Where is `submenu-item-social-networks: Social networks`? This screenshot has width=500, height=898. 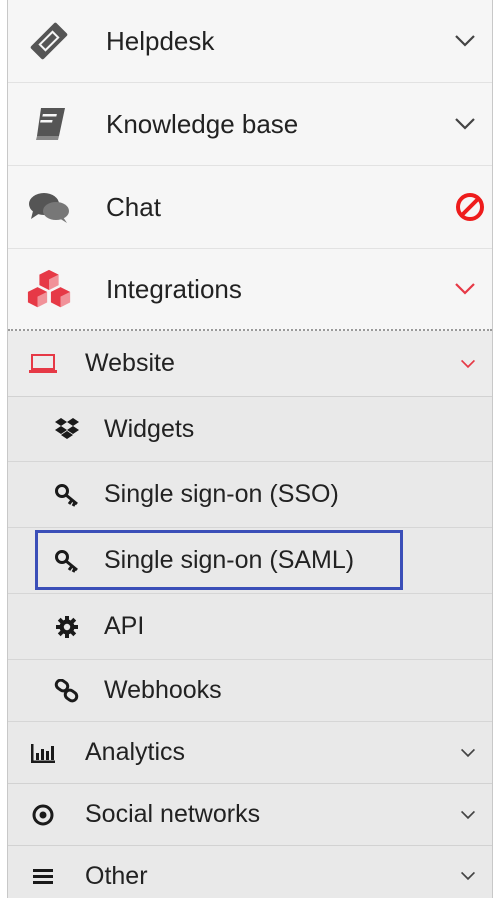
submenu-item-social-networks: Social networks is located at coordinates (250, 815).